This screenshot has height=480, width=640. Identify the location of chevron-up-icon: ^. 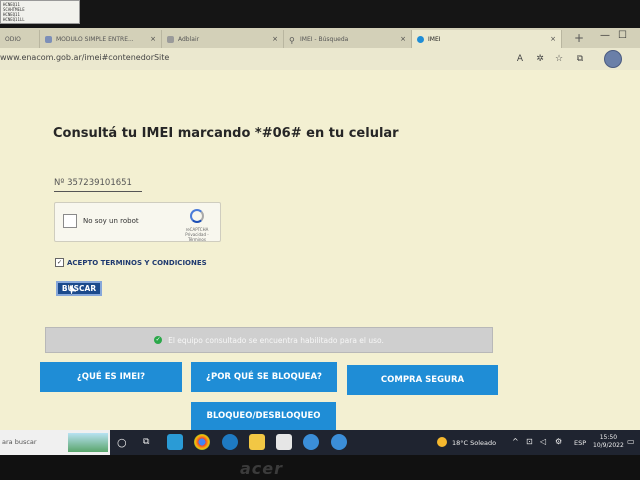
(515, 441).